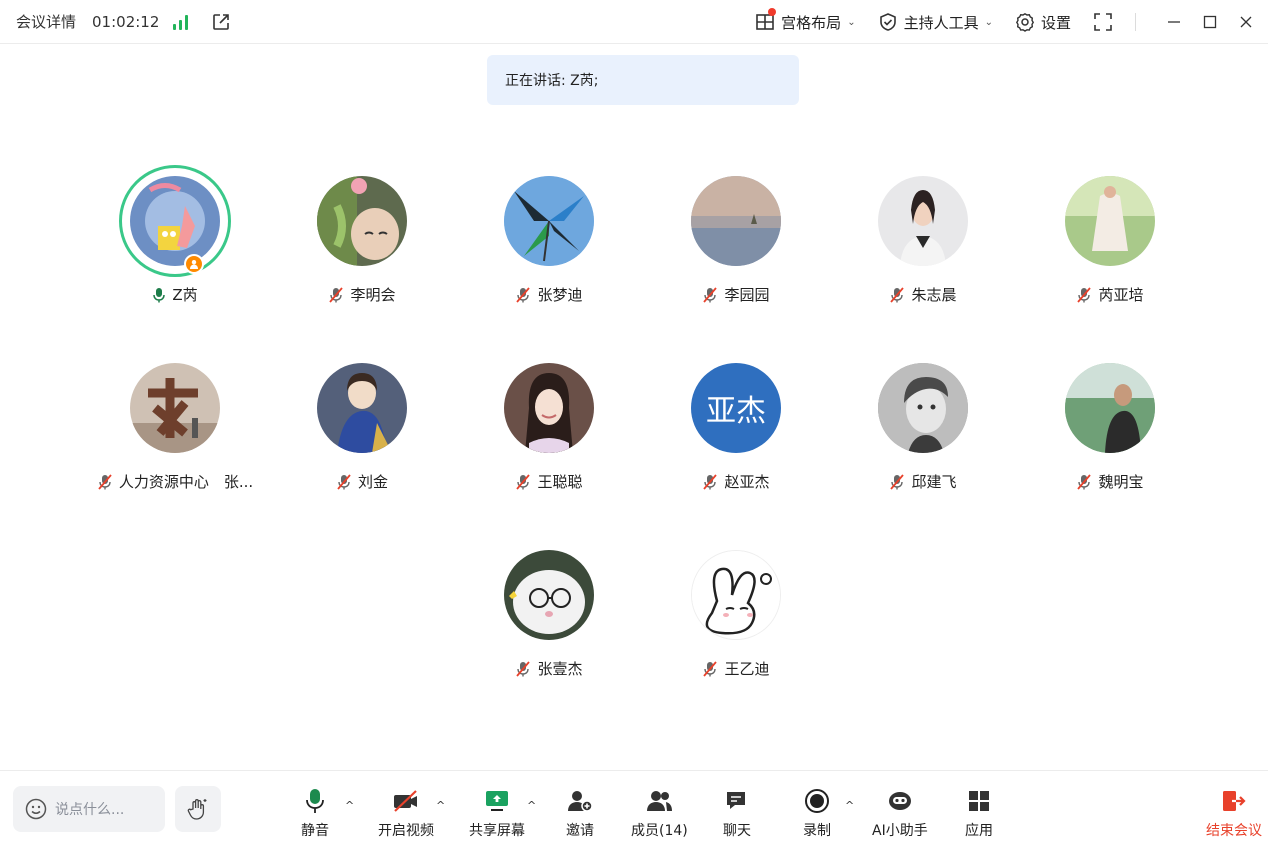 This screenshot has height=841, width=1268. Describe the element at coordinates (580, 801) in the screenshot. I see `add-user-icon` at that location.